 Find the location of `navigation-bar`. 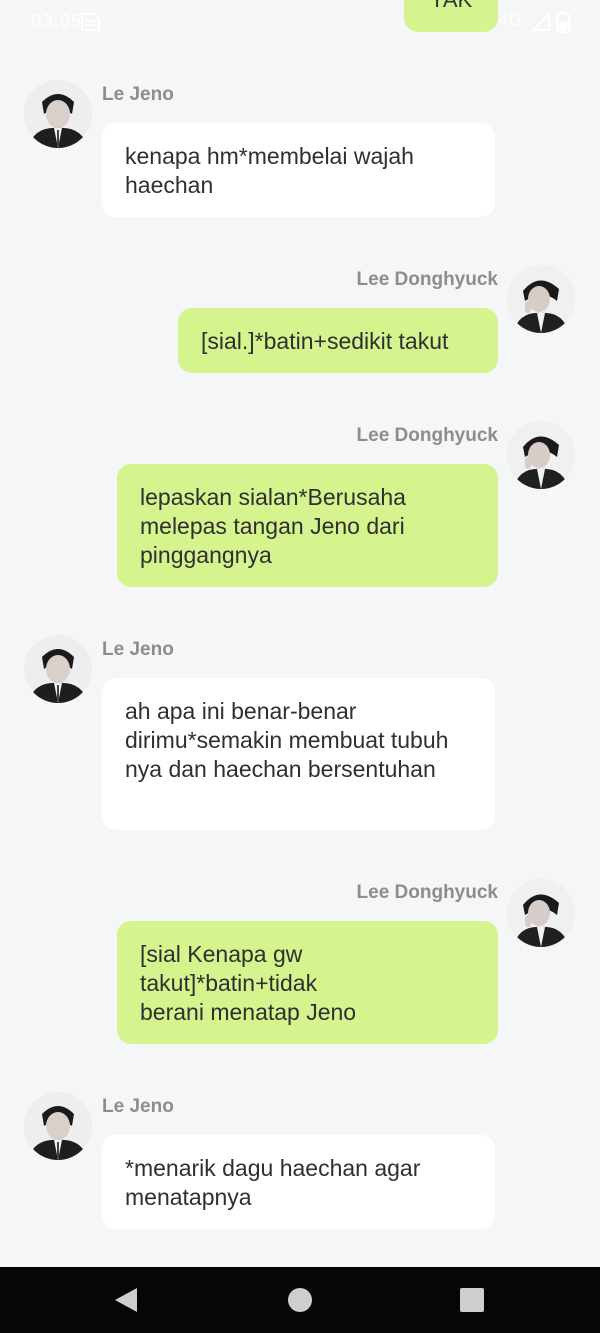

navigation-bar is located at coordinates (300, 1300).